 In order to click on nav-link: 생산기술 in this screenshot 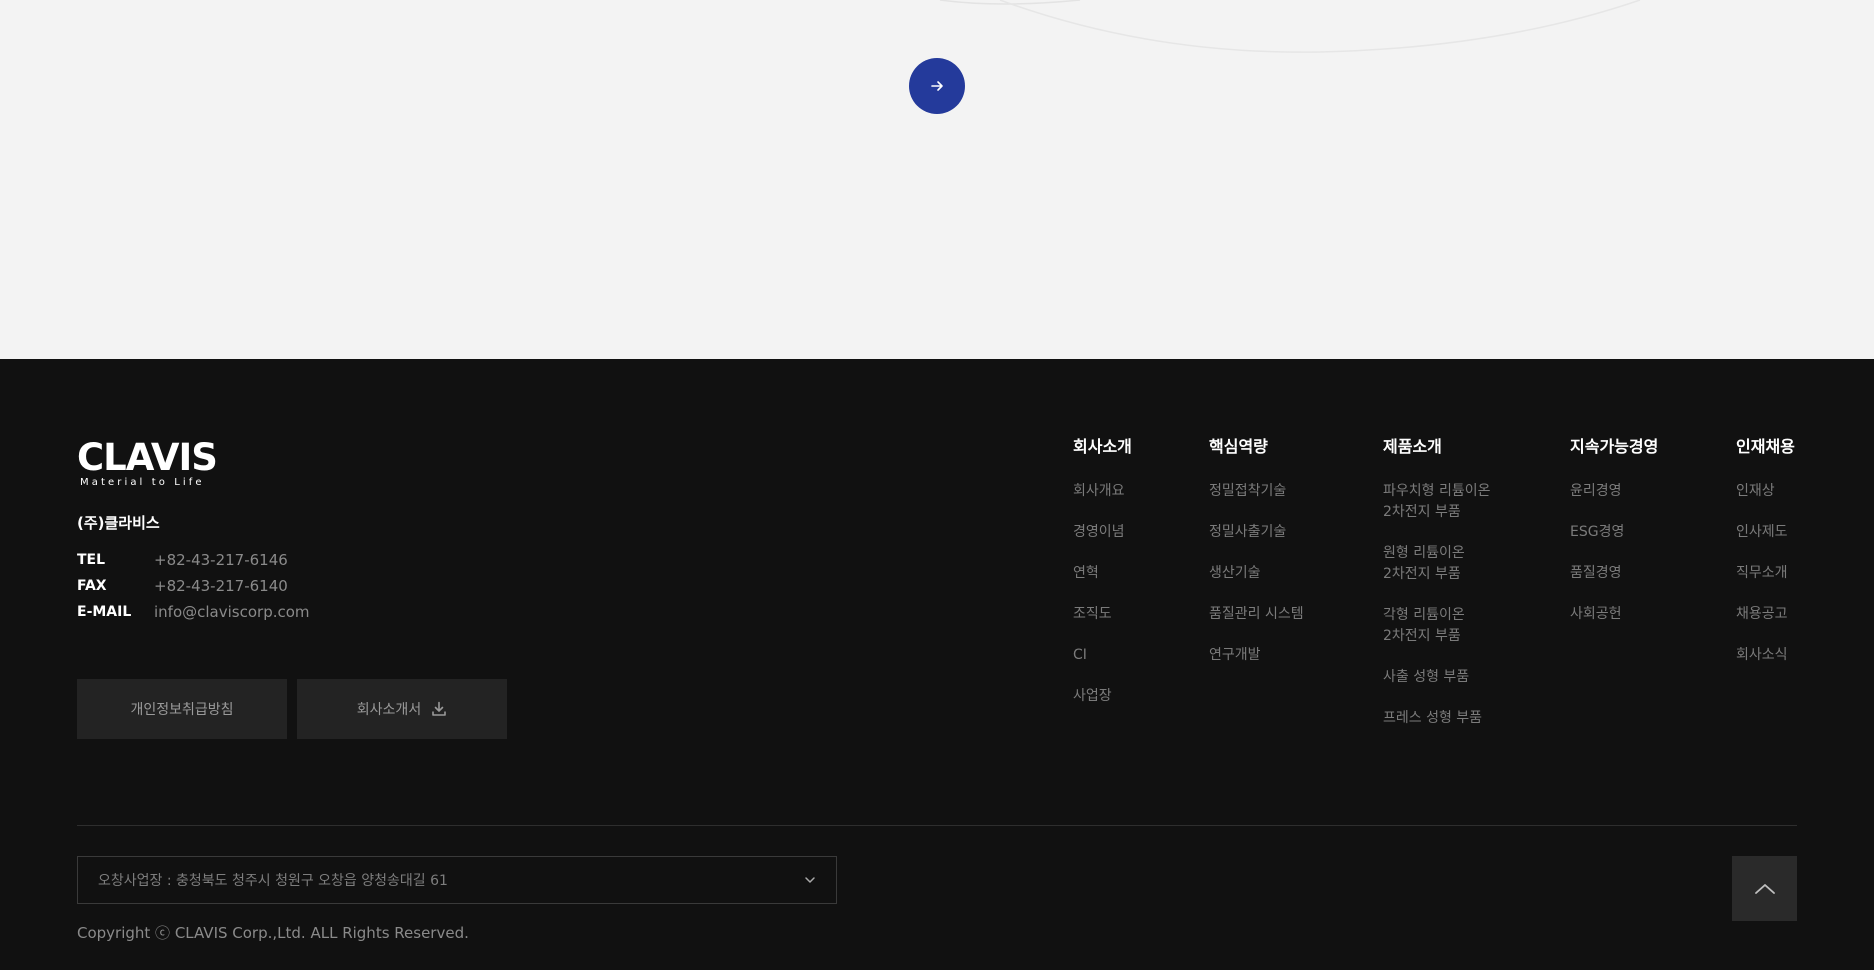, I will do `click(1256, 573)`.